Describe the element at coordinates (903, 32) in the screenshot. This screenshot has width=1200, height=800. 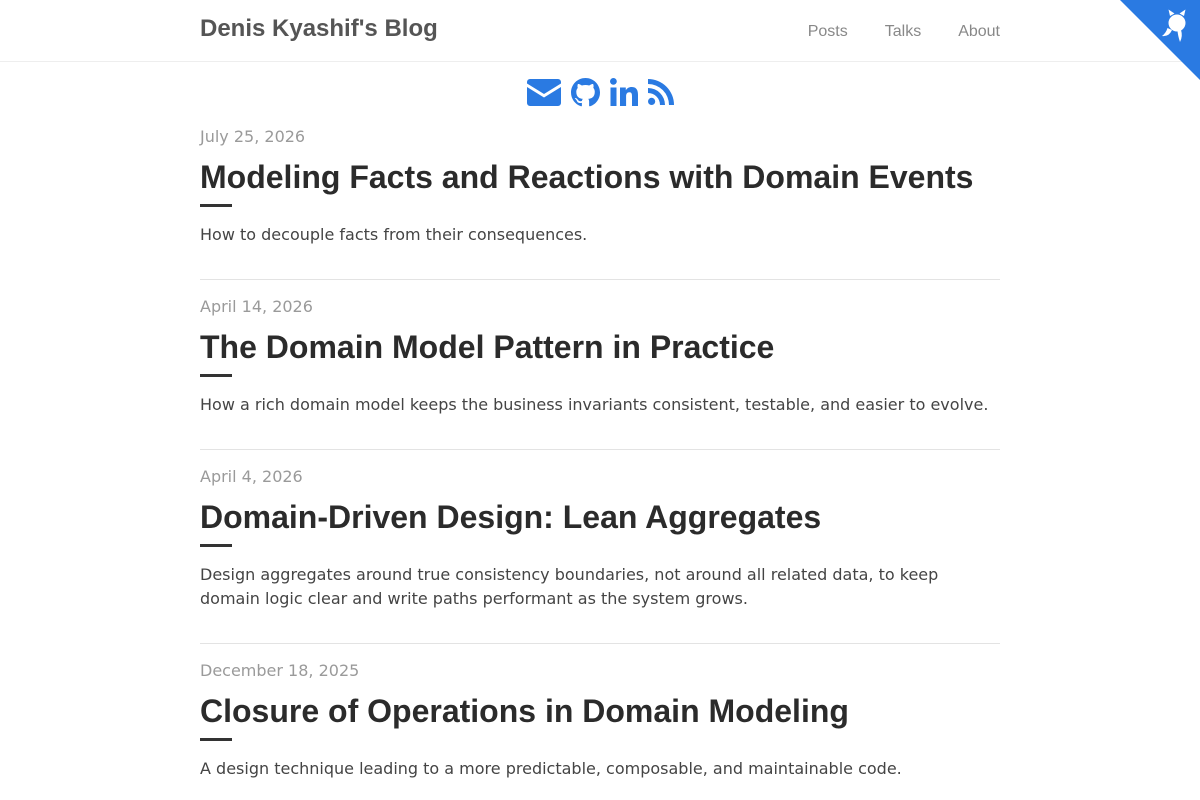
I see `nav-talks: Talks` at that location.